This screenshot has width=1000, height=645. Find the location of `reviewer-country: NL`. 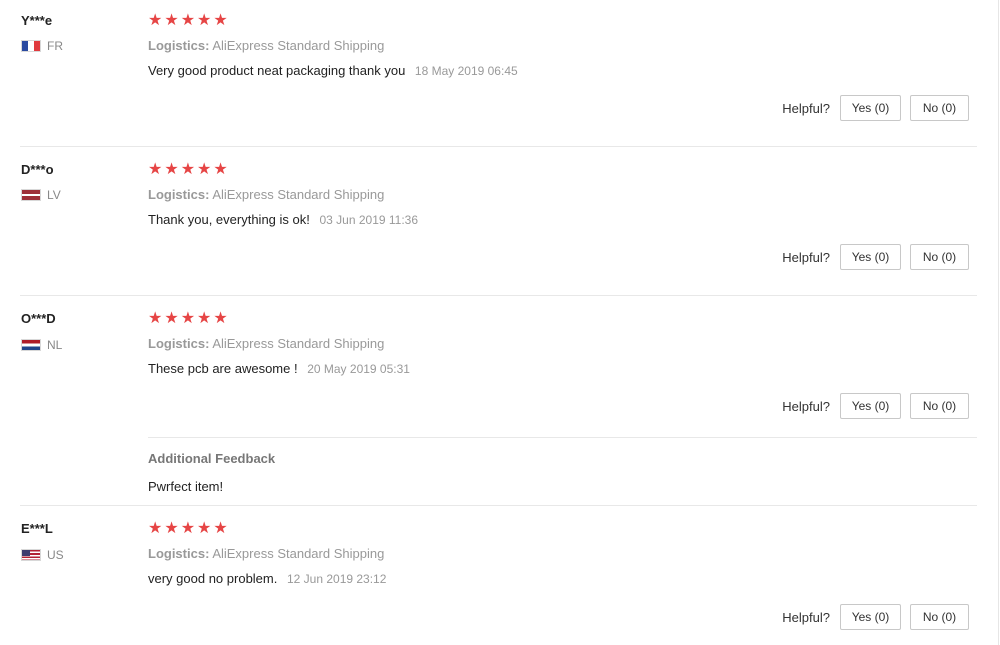

reviewer-country: NL is located at coordinates (41, 345).